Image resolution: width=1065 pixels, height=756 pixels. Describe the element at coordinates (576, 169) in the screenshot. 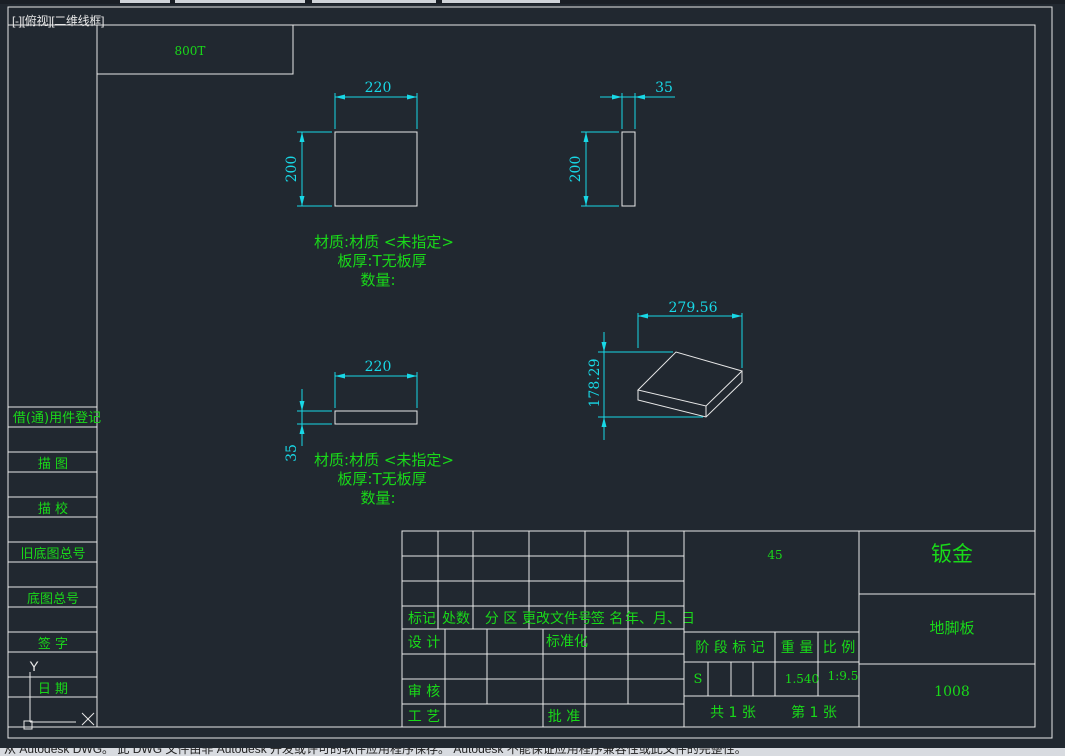

I see `side-height-dim: 200` at that location.